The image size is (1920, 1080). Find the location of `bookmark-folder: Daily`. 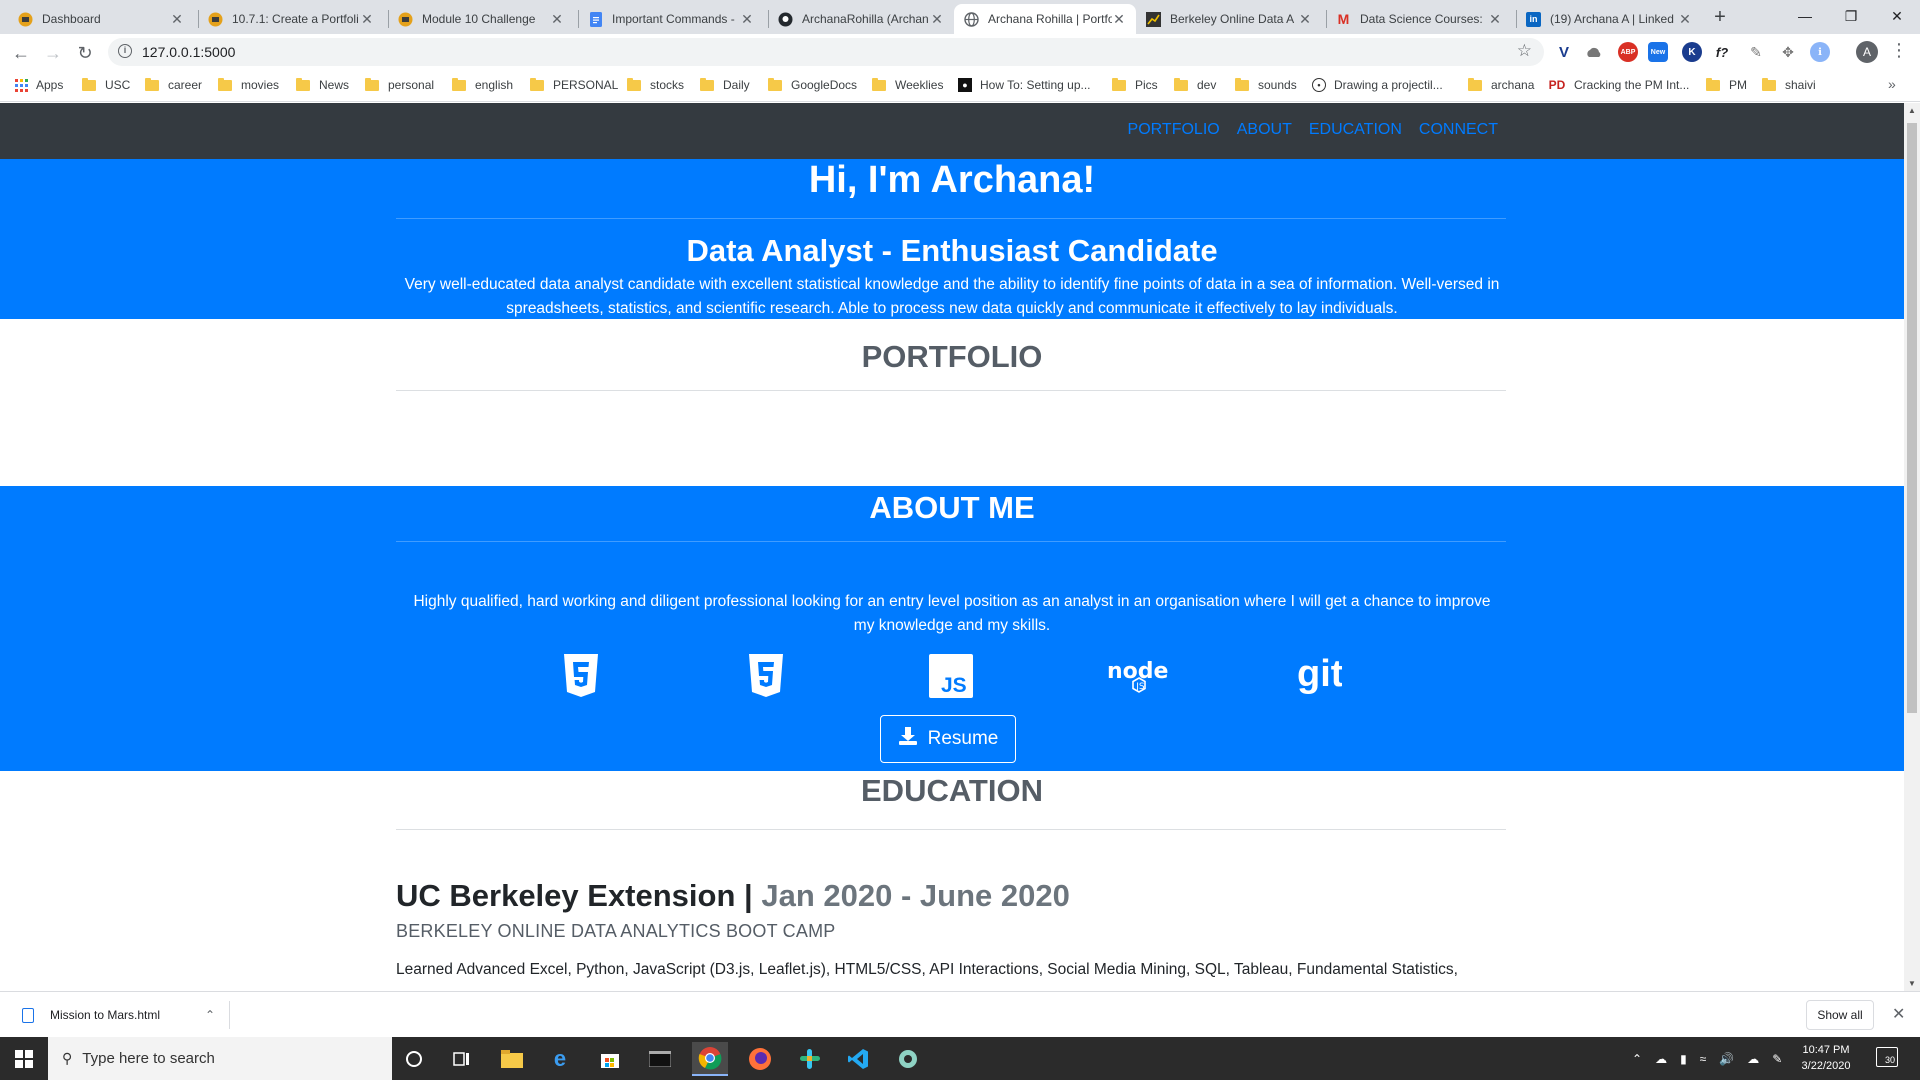

bookmark-folder: Daily is located at coordinates (725, 84).